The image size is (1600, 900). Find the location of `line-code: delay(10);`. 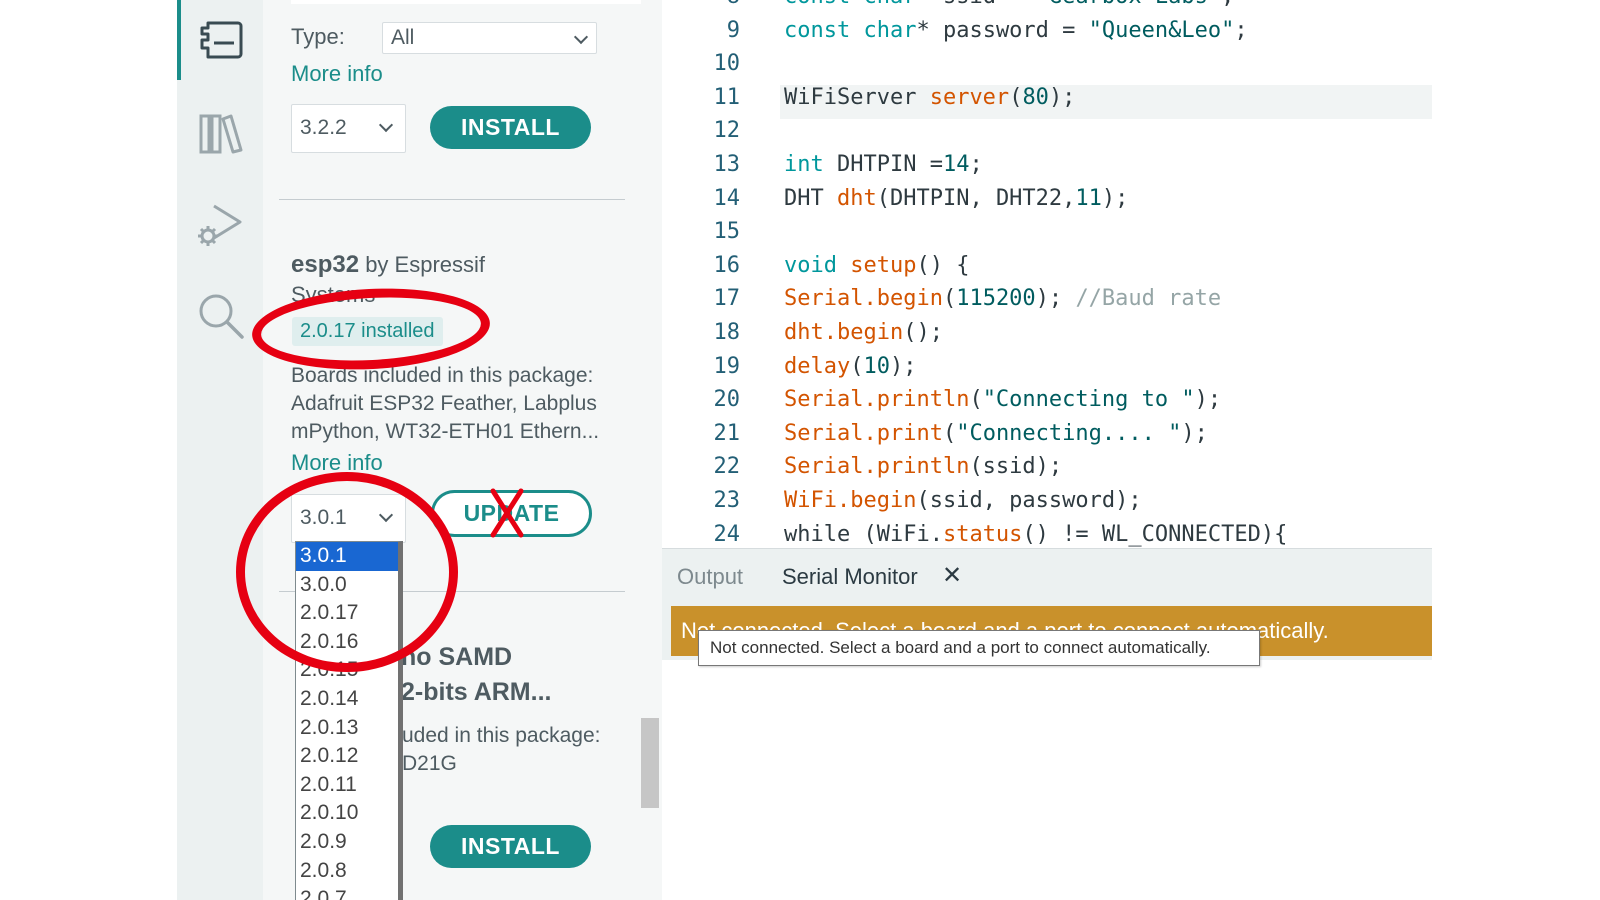

line-code: delay(10); is located at coordinates (850, 366).